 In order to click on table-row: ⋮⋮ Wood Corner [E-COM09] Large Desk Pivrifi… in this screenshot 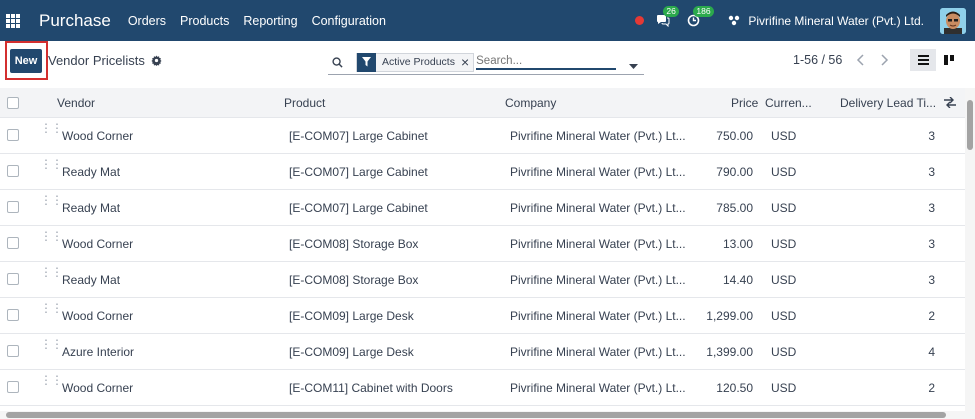, I will do `click(482, 316)`.